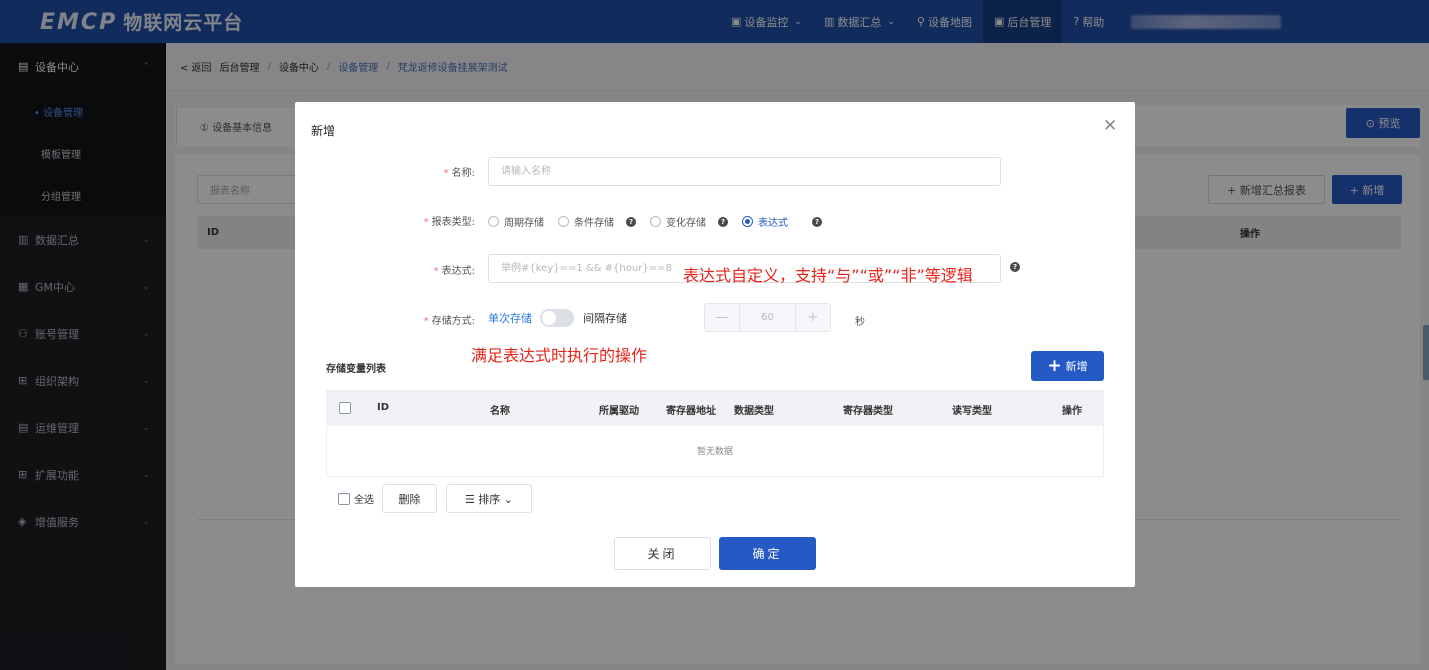 This screenshot has width=1429, height=670. What do you see at coordinates (813, 317) in the screenshot?
I see `increment-button: +` at bounding box center [813, 317].